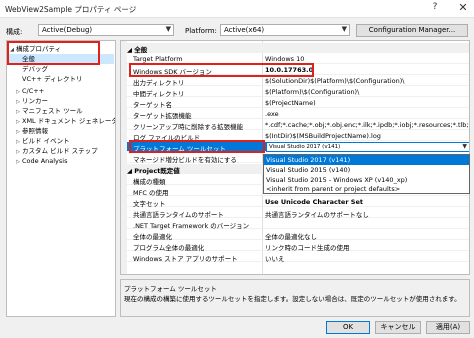 Image resolution: width=474 pixels, height=338 pixels. I want to click on prop-value: $(ProjectName), so click(290, 103).